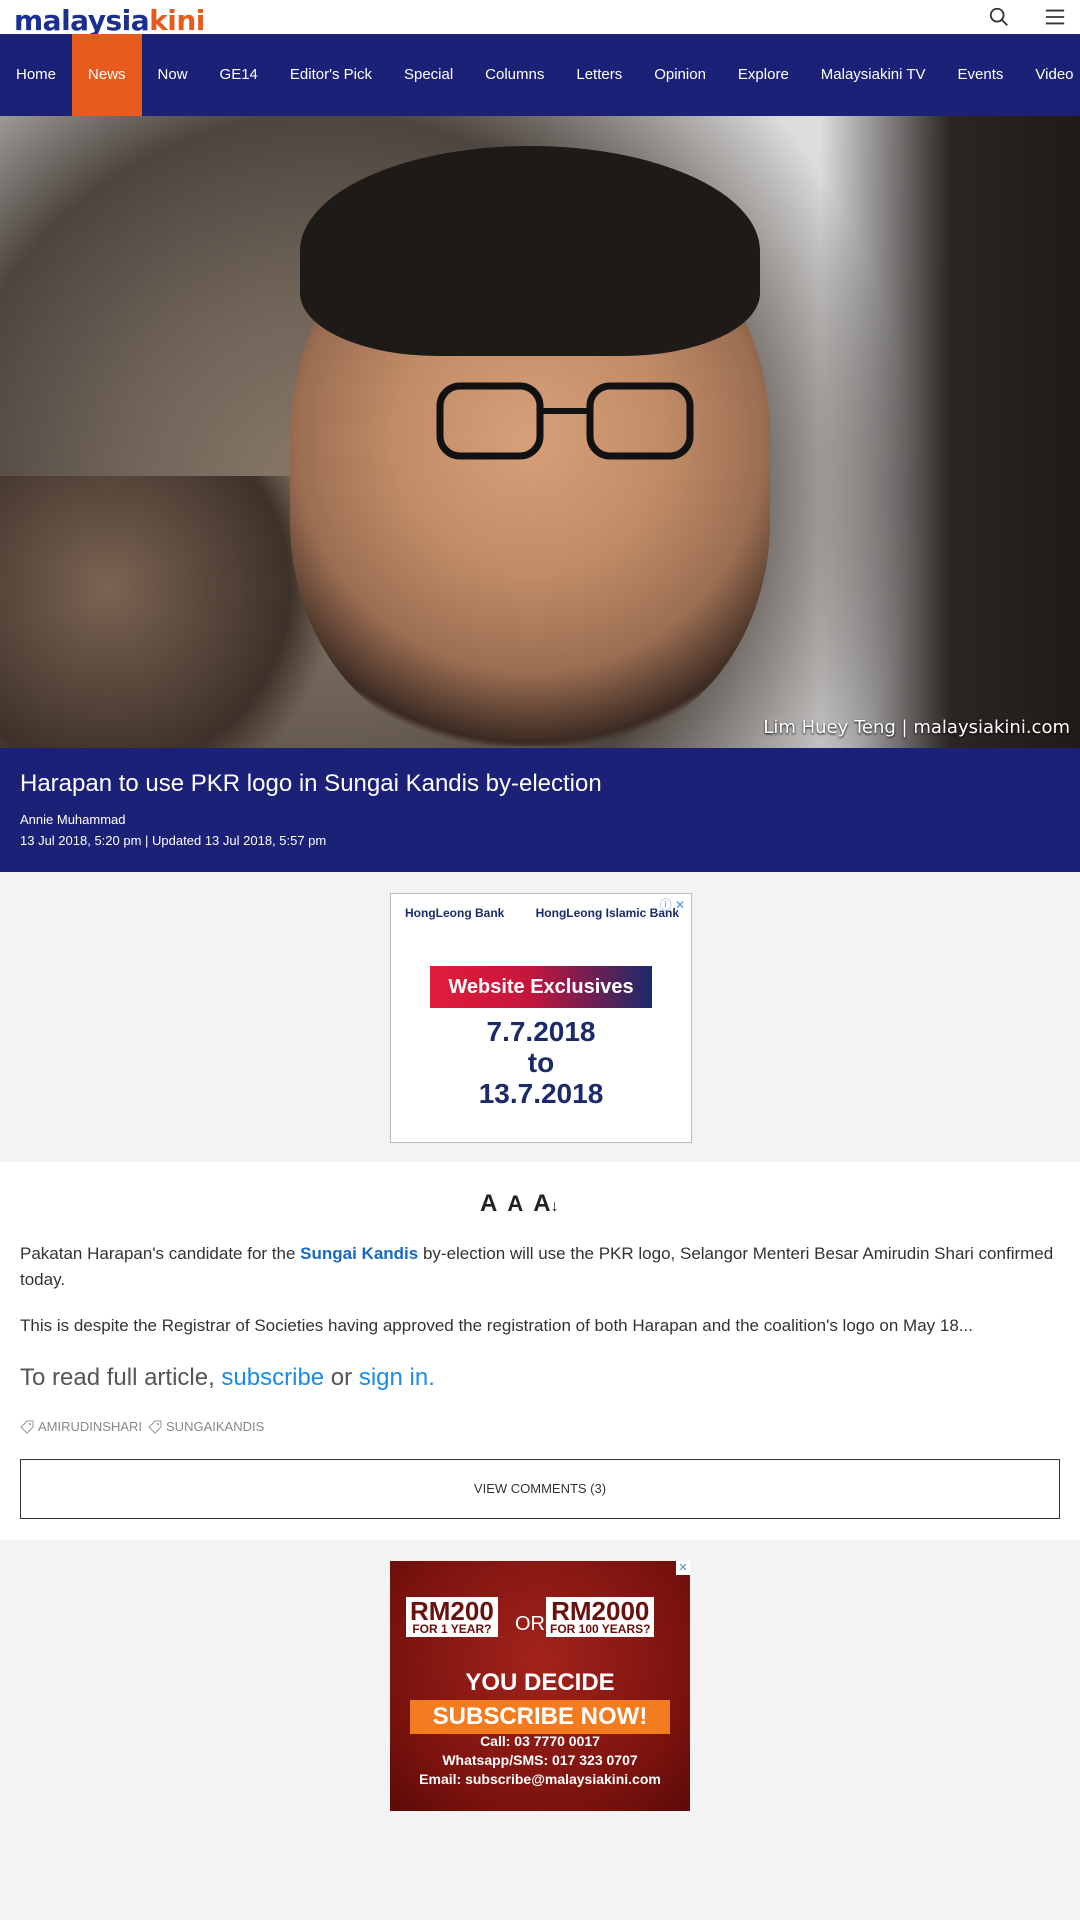  Describe the element at coordinates (540, 1779) in the screenshot. I see `ad-email: Email: subscribe@malaysiakini.com` at that location.